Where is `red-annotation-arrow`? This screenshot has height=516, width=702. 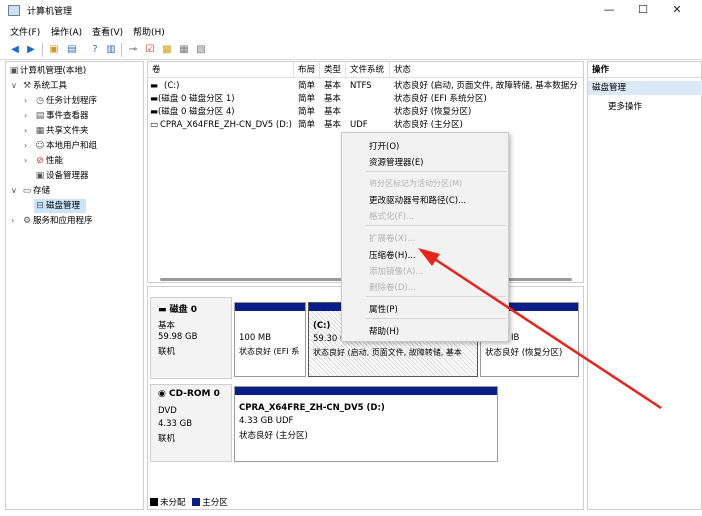
red-annotation-arrow is located at coordinates (540, 329).